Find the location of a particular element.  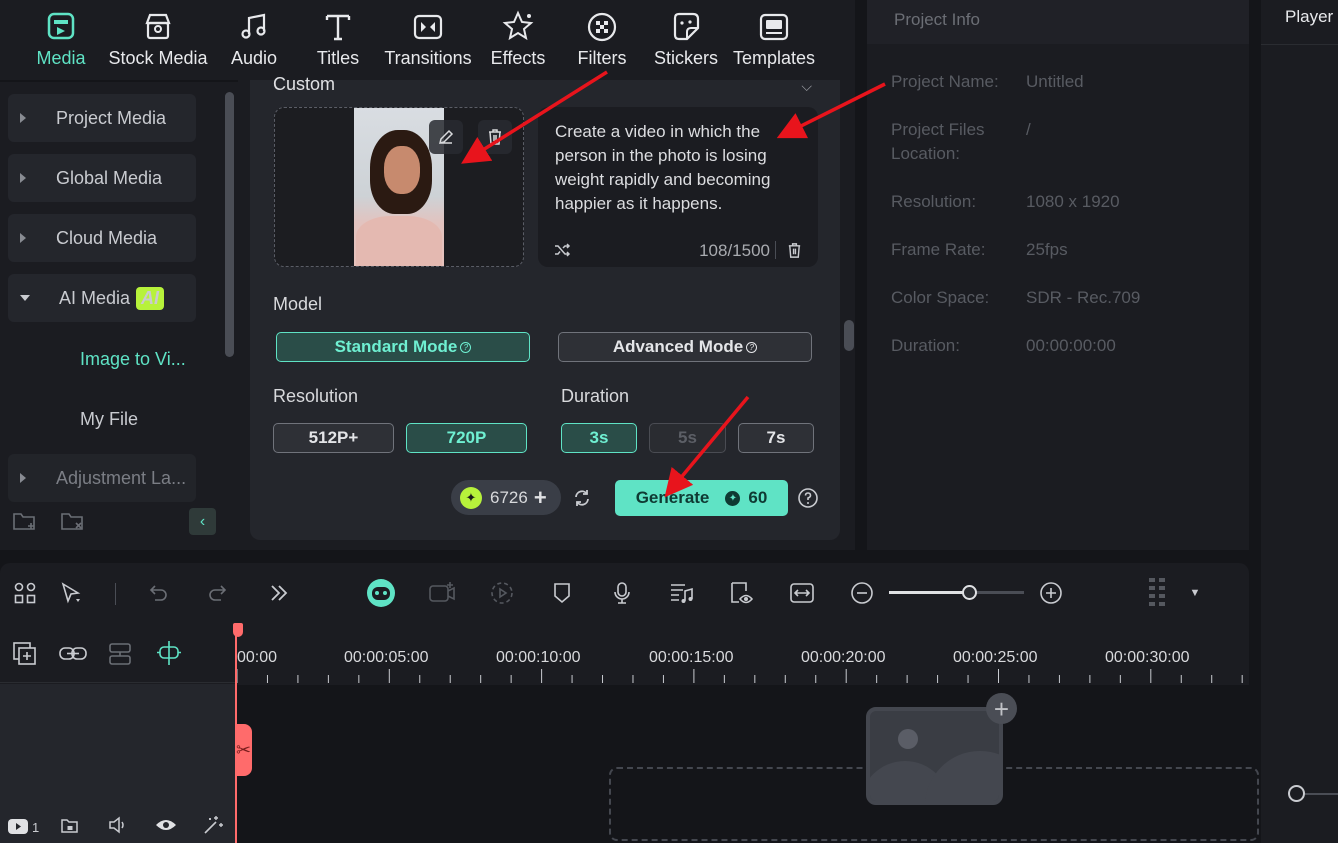

playhead-marker: ✂ is located at coordinates (243, 750).